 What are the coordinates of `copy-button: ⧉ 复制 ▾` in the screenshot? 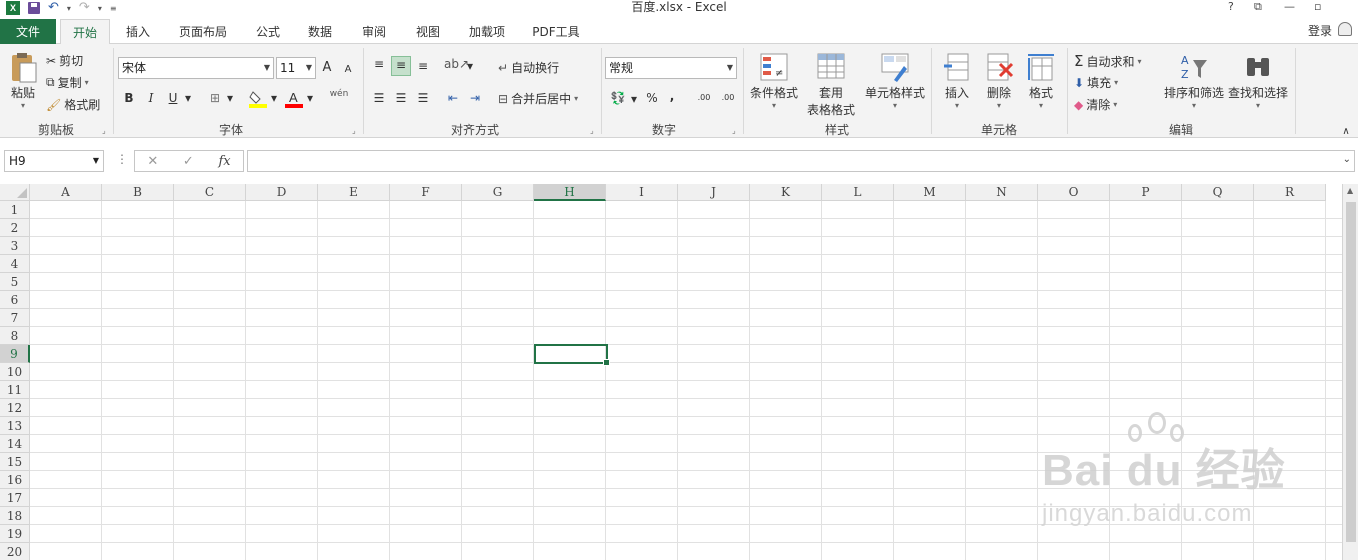 It's located at (67, 82).